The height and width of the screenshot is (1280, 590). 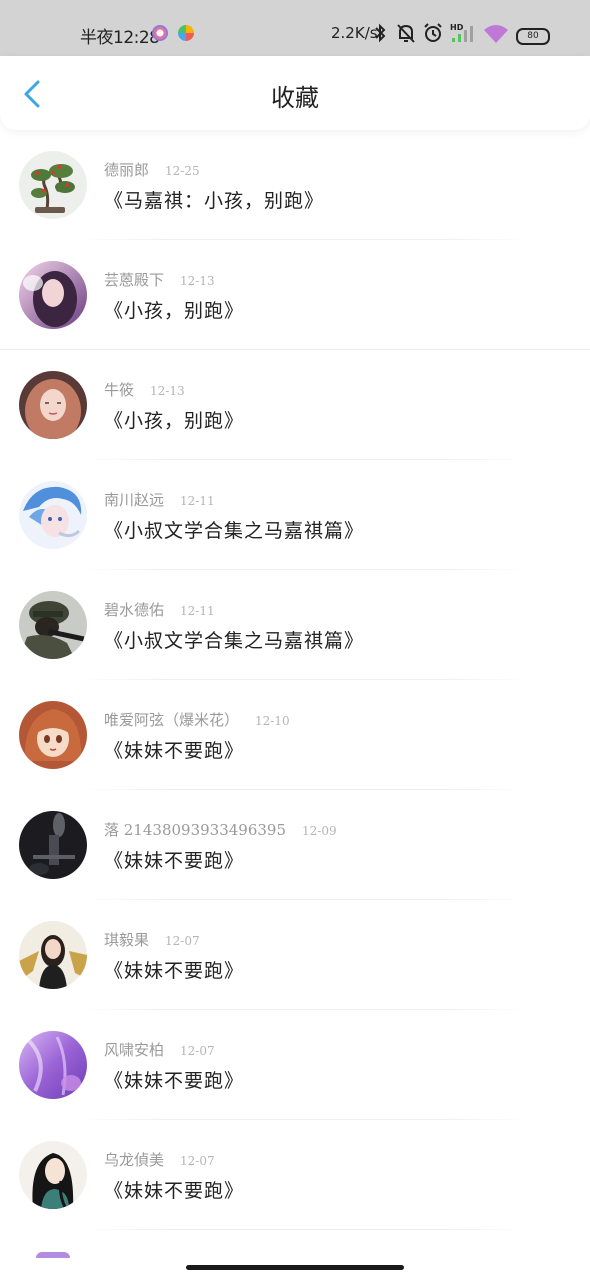 What do you see at coordinates (380, 33) in the screenshot?
I see `bluetooth-icon` at bounding box center [380, 33].